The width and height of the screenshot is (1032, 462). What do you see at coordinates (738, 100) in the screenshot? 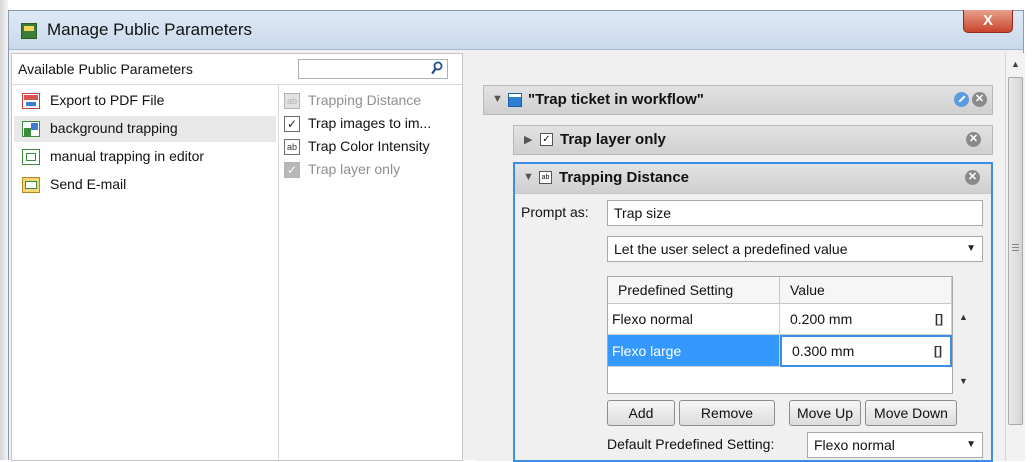
I see `ticket-header: ▼ "Trap ticket in workflow" ✕` at bounding box center [738, 100].